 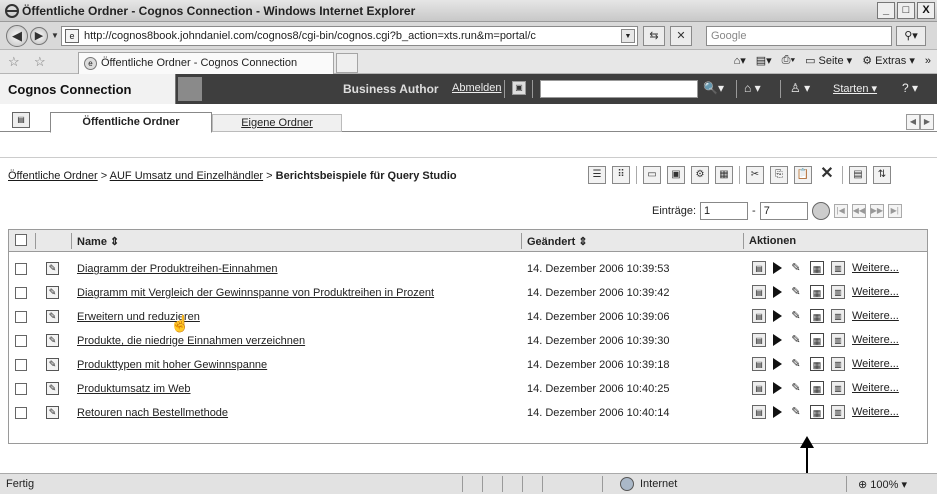 What do you see at coordinates (676, 175) in the screenshot?
I see `new-url-icon: ▣` at bounding box center [676, 175].